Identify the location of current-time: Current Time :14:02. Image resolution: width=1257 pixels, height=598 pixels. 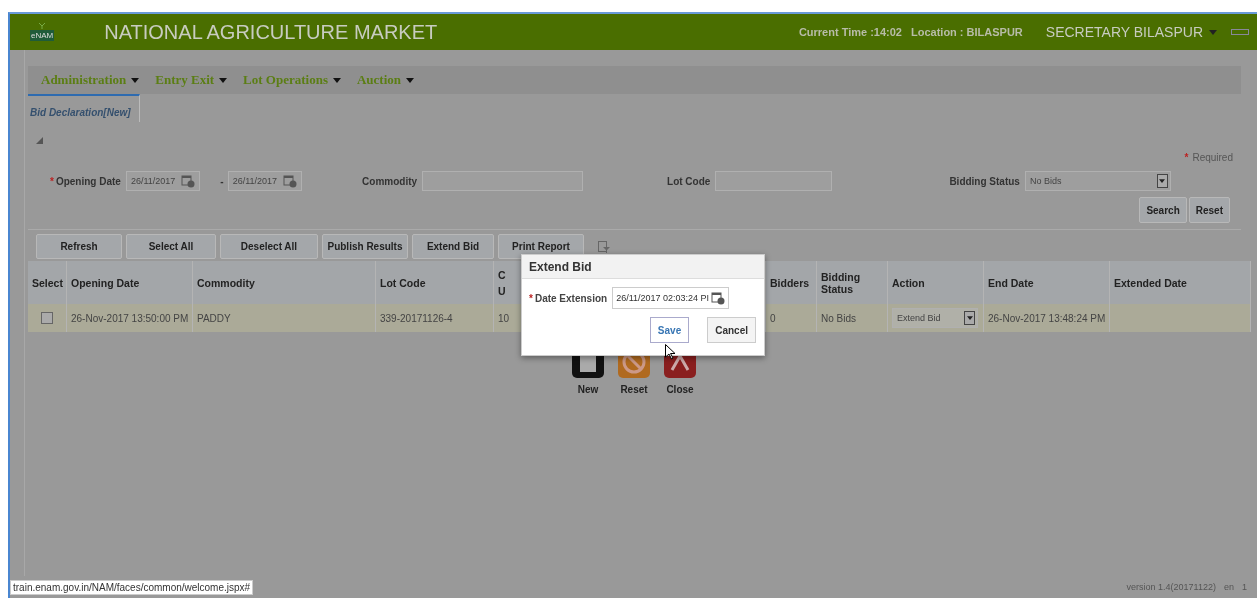
(850, 32).